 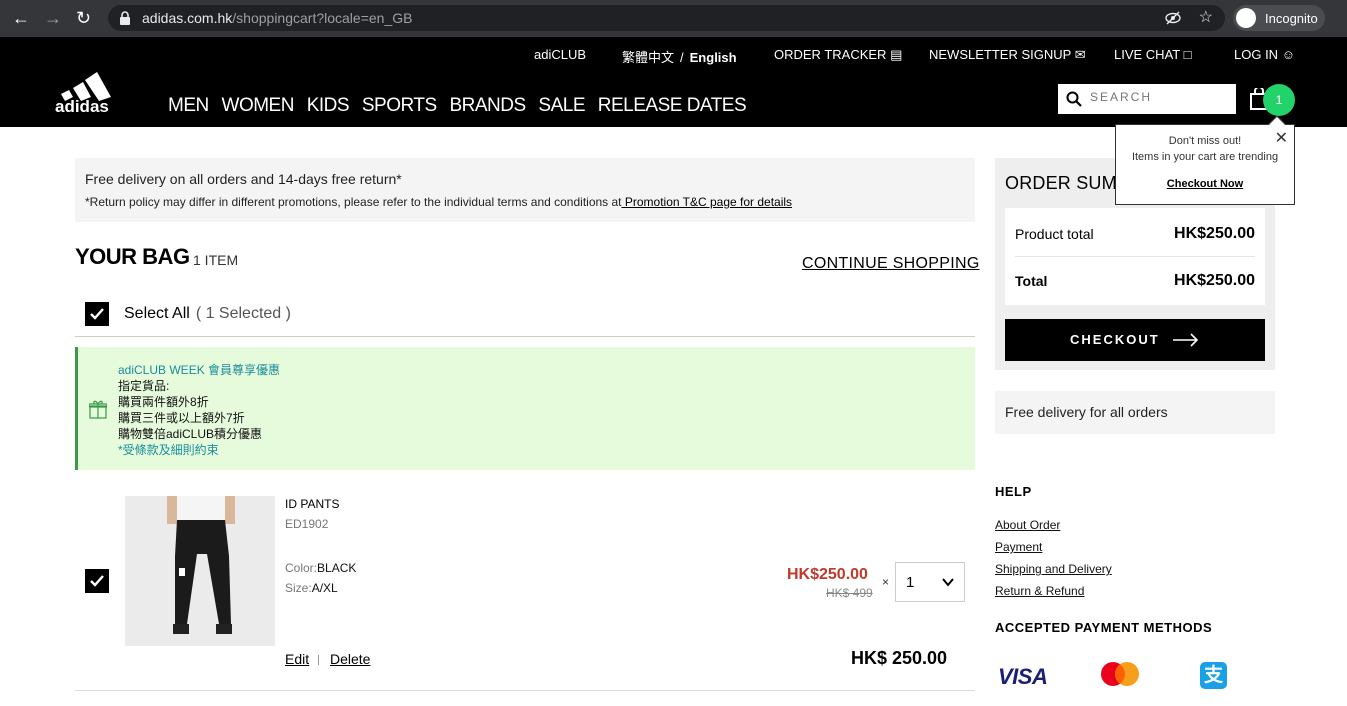 I want to click on nav-kids: KIDS, so click(x=328, y=105).